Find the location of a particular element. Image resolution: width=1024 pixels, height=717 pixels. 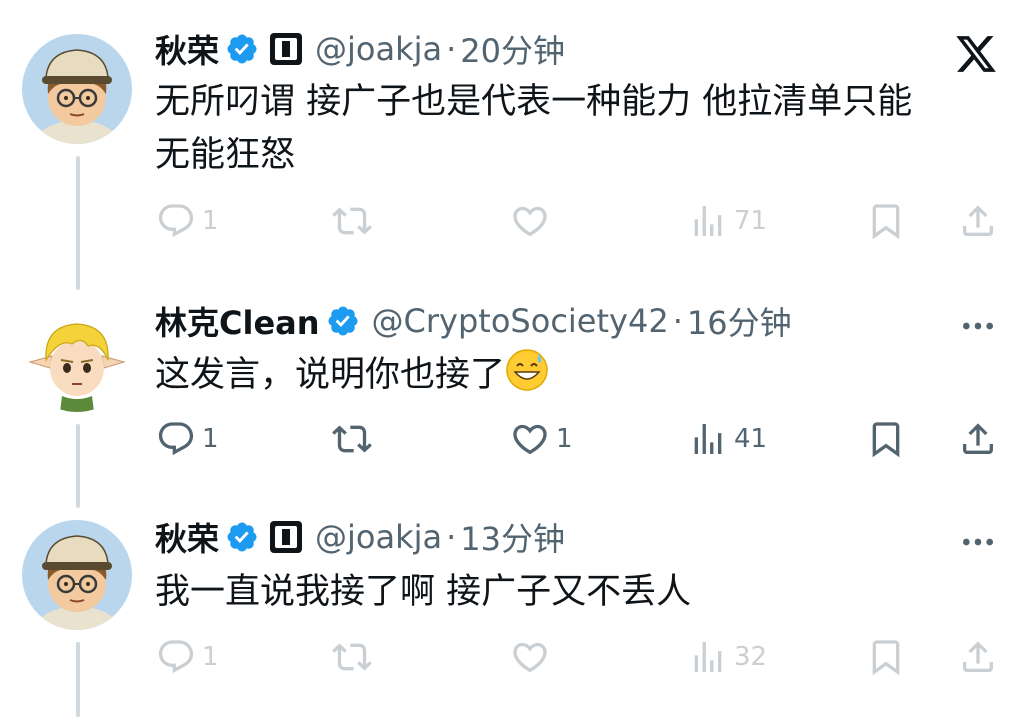

tweet-header: 秋荣 @joakja · 20分钟 is located at coordinates (360, 49).